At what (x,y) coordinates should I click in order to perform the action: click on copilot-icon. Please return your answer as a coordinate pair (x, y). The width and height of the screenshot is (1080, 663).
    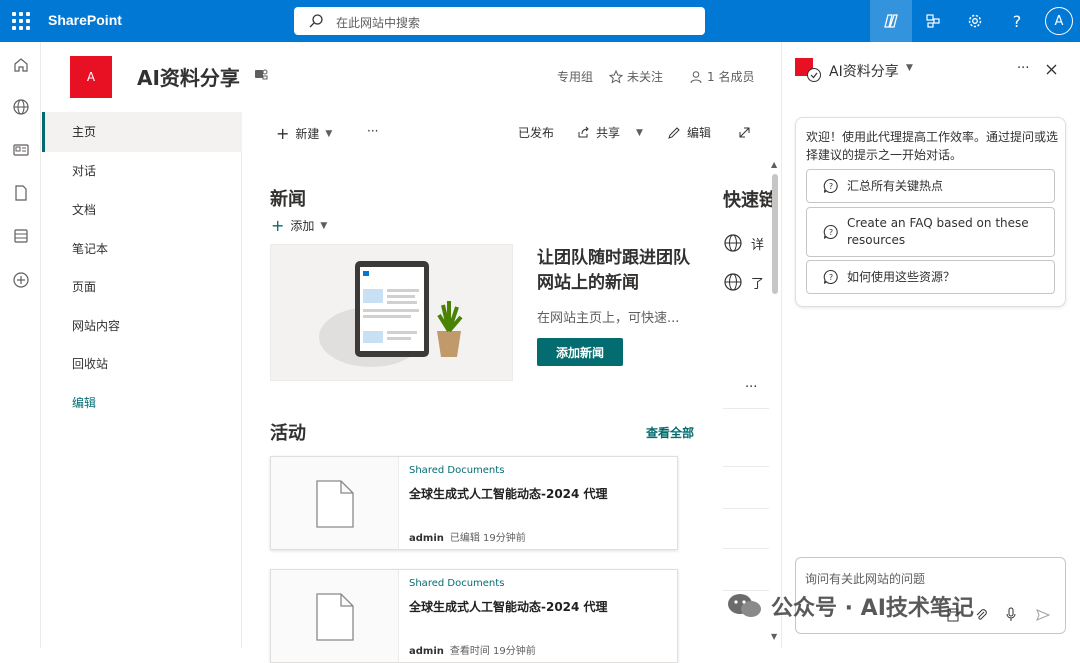
    Looking at the image, I should click on (891, 21).